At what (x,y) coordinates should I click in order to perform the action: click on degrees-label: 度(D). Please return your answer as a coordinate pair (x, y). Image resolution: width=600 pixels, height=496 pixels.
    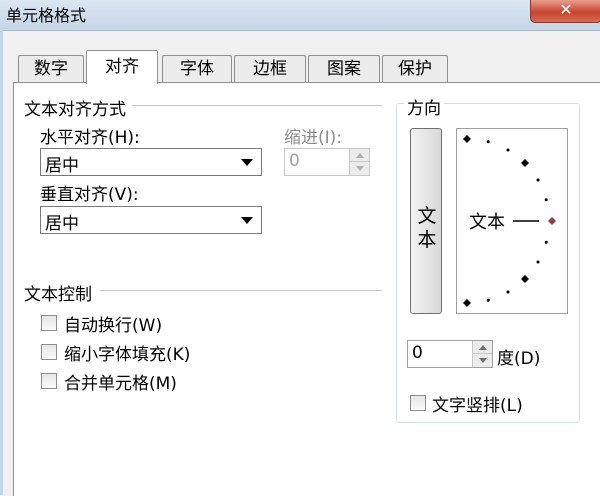
    Looking at the image, I should click on (519, 359).